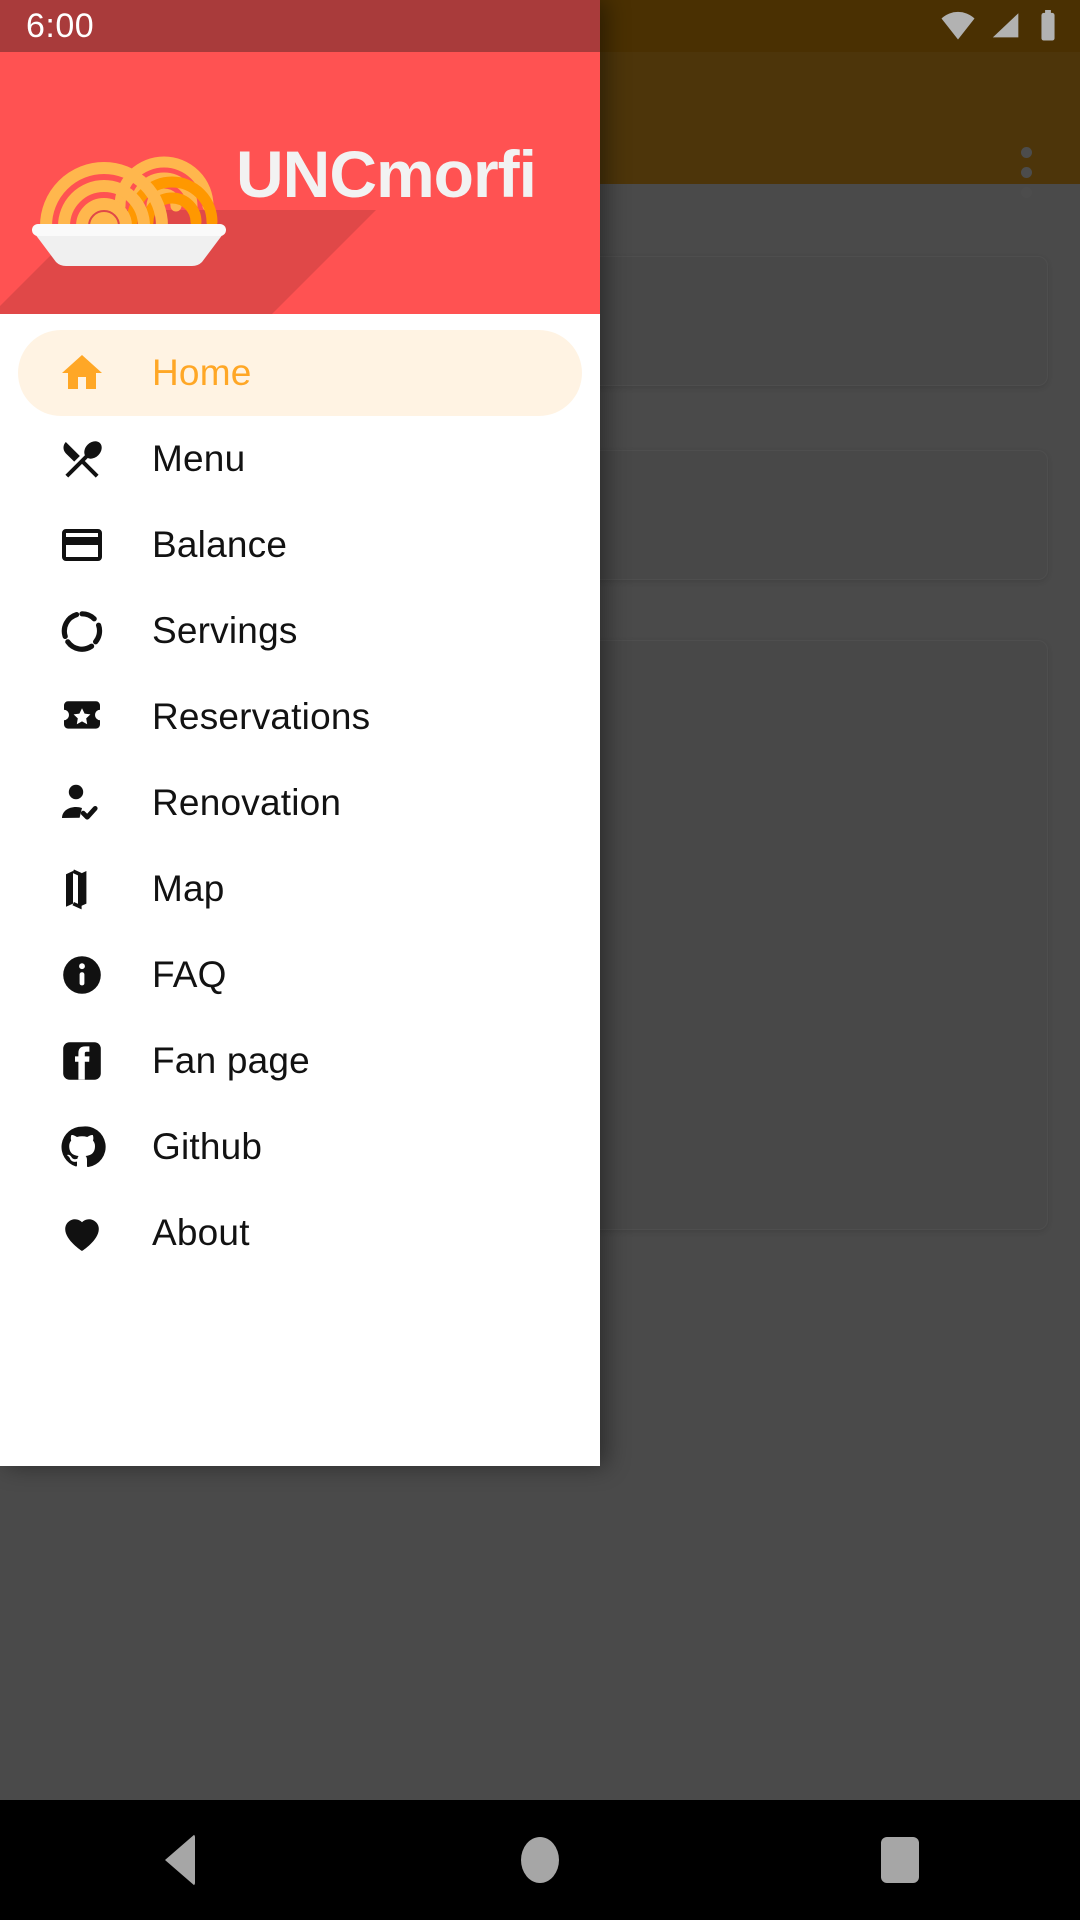 This screenshot has height=1920, width=1080. Describe the element at coordinates (82, 975) in the screenshot. I see `info-icon` at that location.